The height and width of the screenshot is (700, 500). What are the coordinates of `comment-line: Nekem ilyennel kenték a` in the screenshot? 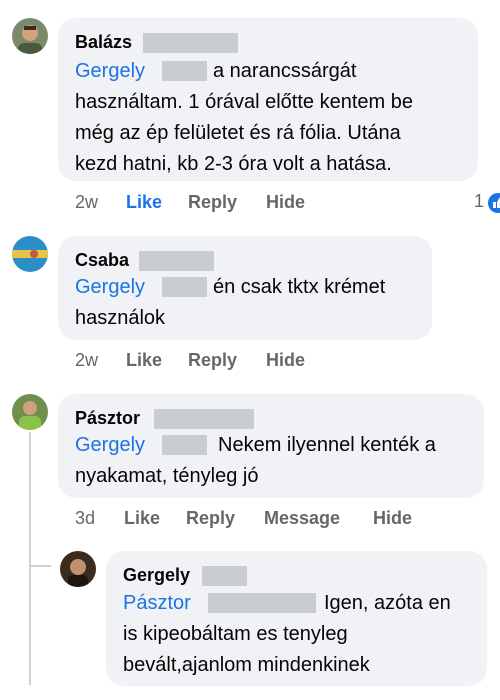 It's located at (327, 445).